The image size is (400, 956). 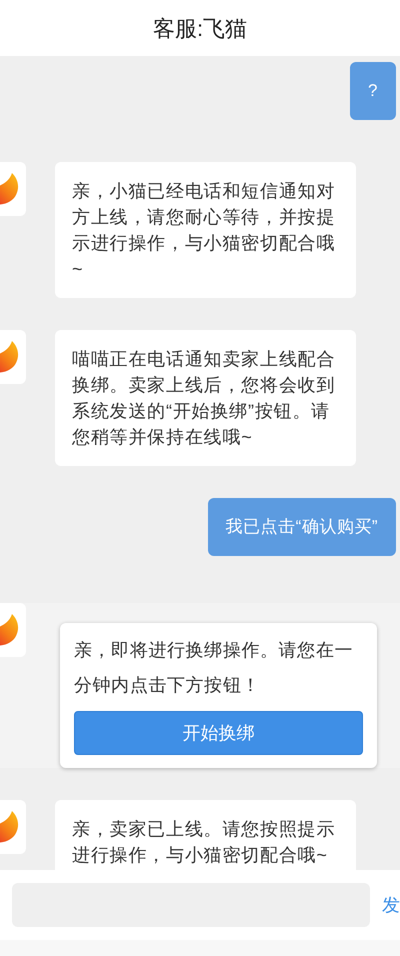 What do you see at coordinates (200, 28) in the screenshot?
I see `window-title: 客服:飞猫` at bounding box center [200, 28].